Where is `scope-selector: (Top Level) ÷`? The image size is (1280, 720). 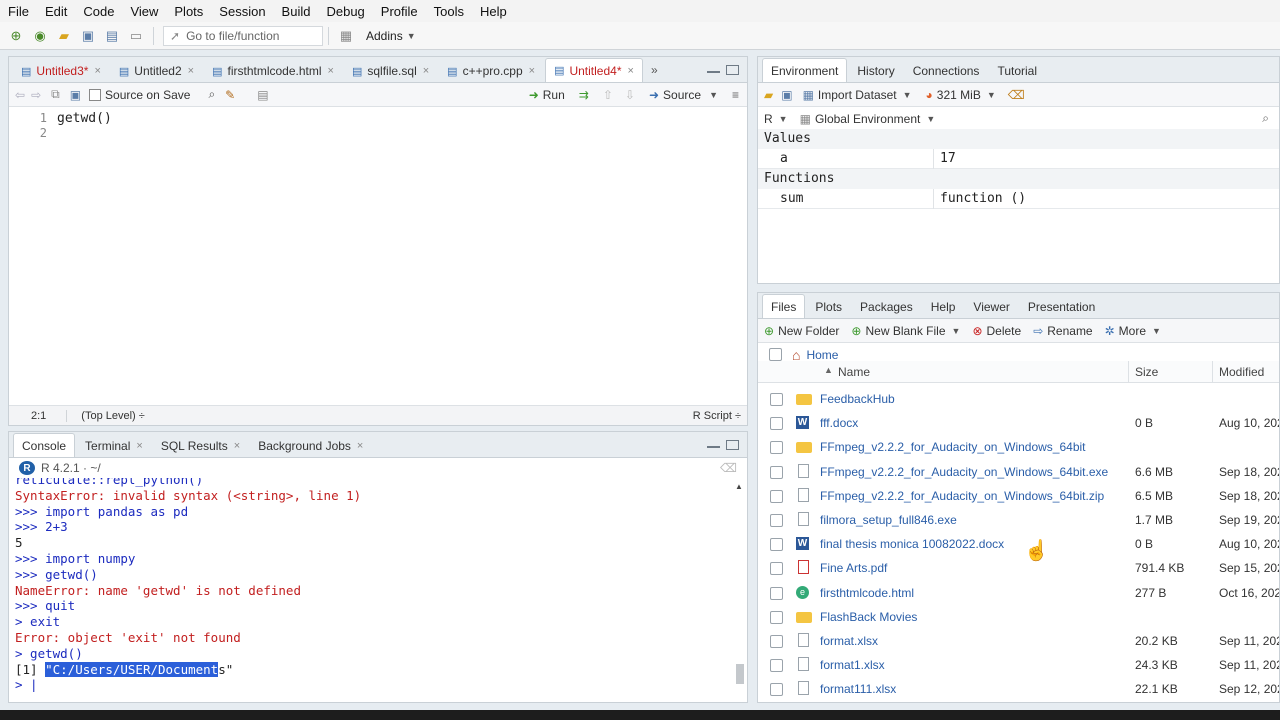 scope-selector: (Top Level) ÷ is located at coordinates (105, 415).